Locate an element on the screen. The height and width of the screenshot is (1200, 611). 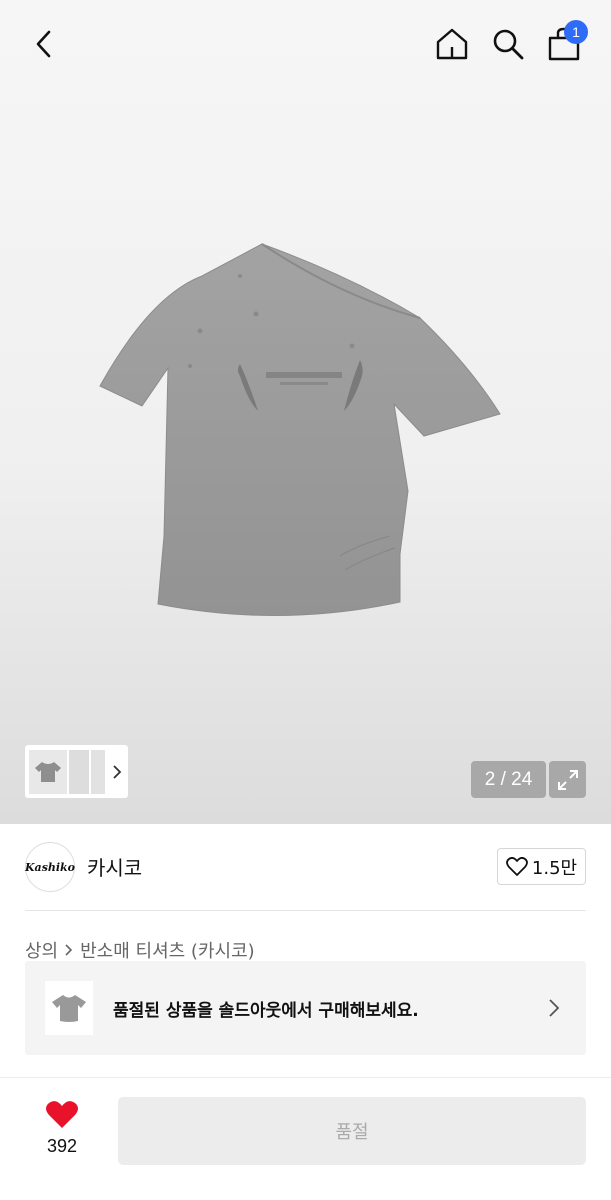
thumbnail-strip is located at coordinates (76, 771).